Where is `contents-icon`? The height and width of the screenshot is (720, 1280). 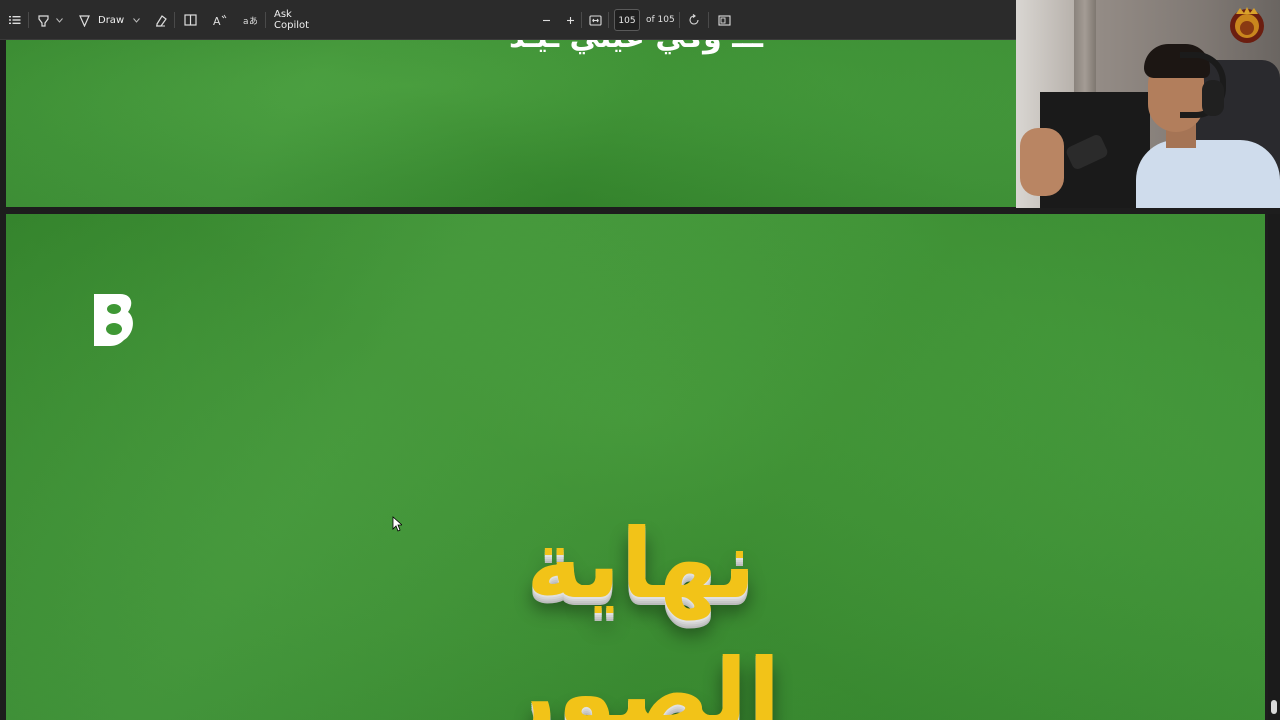 contents-icon is located at coordinates (15, 20).